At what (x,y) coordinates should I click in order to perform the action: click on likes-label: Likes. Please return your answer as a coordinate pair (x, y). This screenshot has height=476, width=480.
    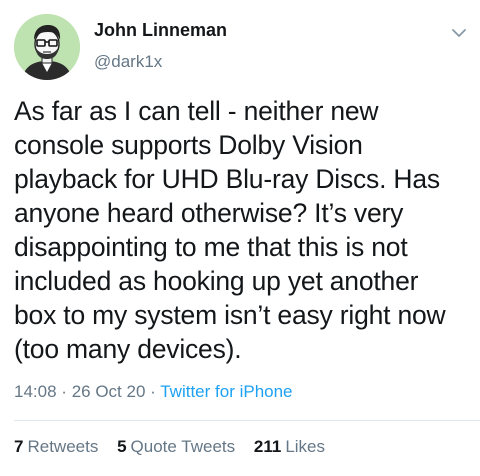
    Looking at the image, I should click on (305, 446).